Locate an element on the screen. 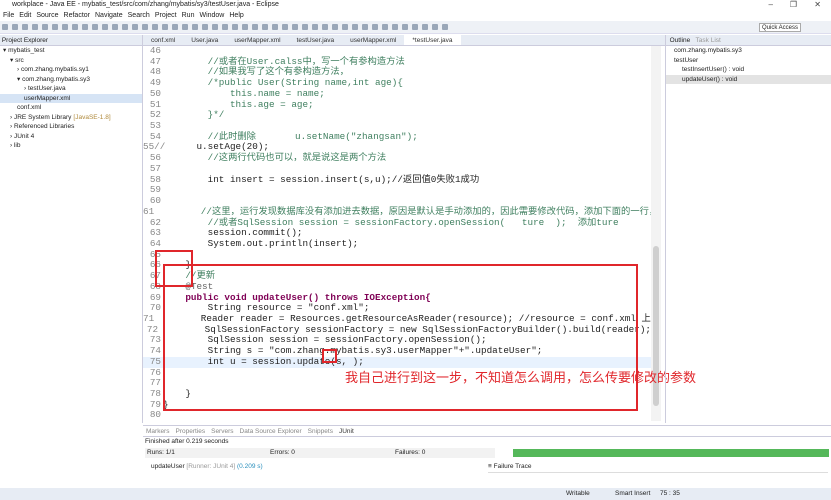  tree-item: › Referenced Libraries is located at coordinates (71, 127).